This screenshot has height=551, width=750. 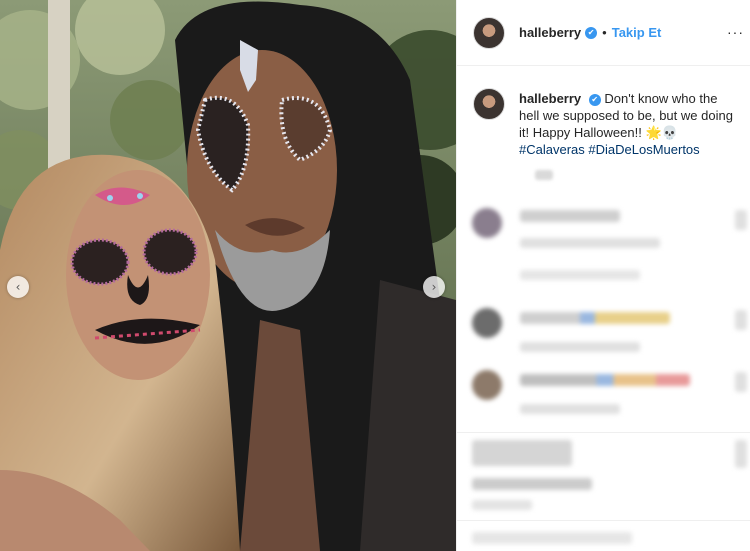 I want to click on caption-timestamp-blurred, so click(x=544, y=175).